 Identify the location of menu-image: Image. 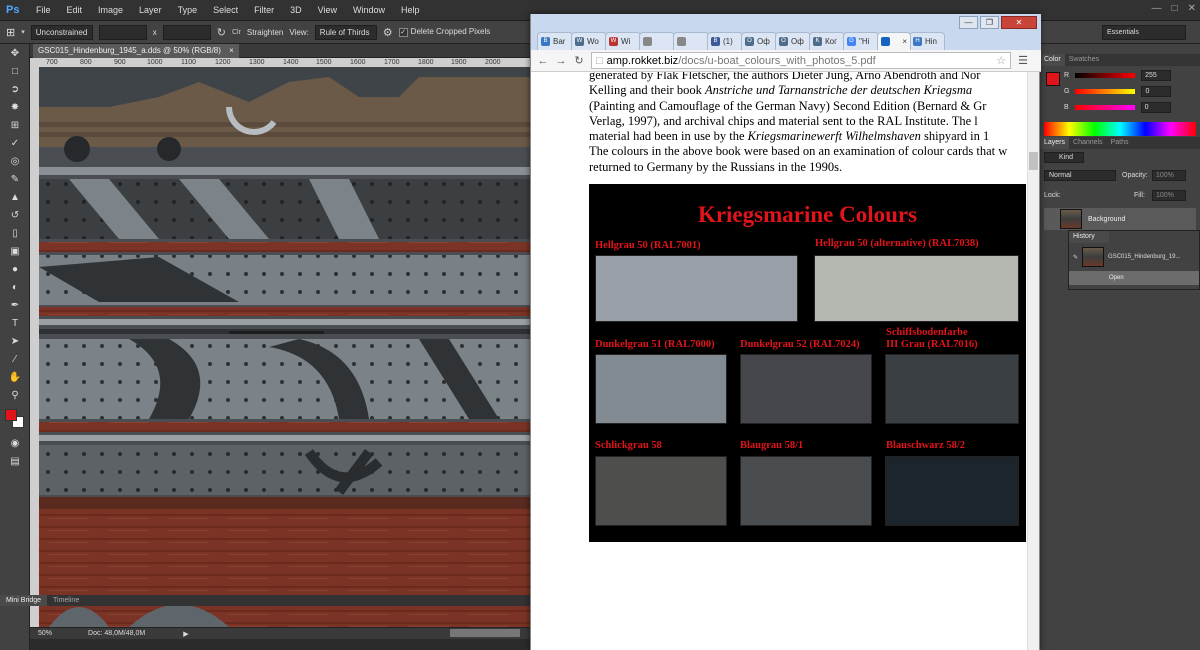
(110, 10).